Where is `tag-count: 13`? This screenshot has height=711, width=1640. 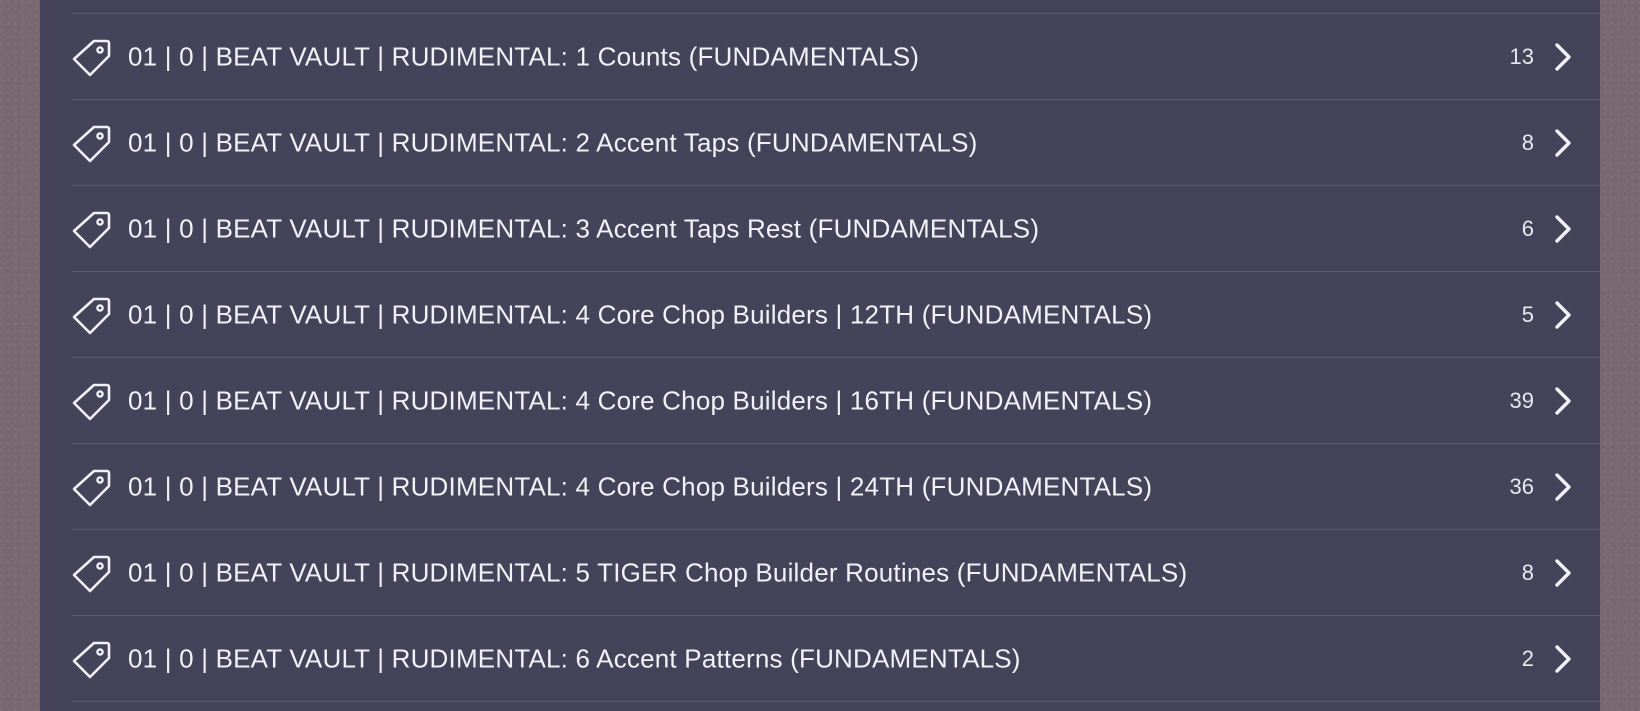 tag-count: 13 is located at coordinates (1521, 56).